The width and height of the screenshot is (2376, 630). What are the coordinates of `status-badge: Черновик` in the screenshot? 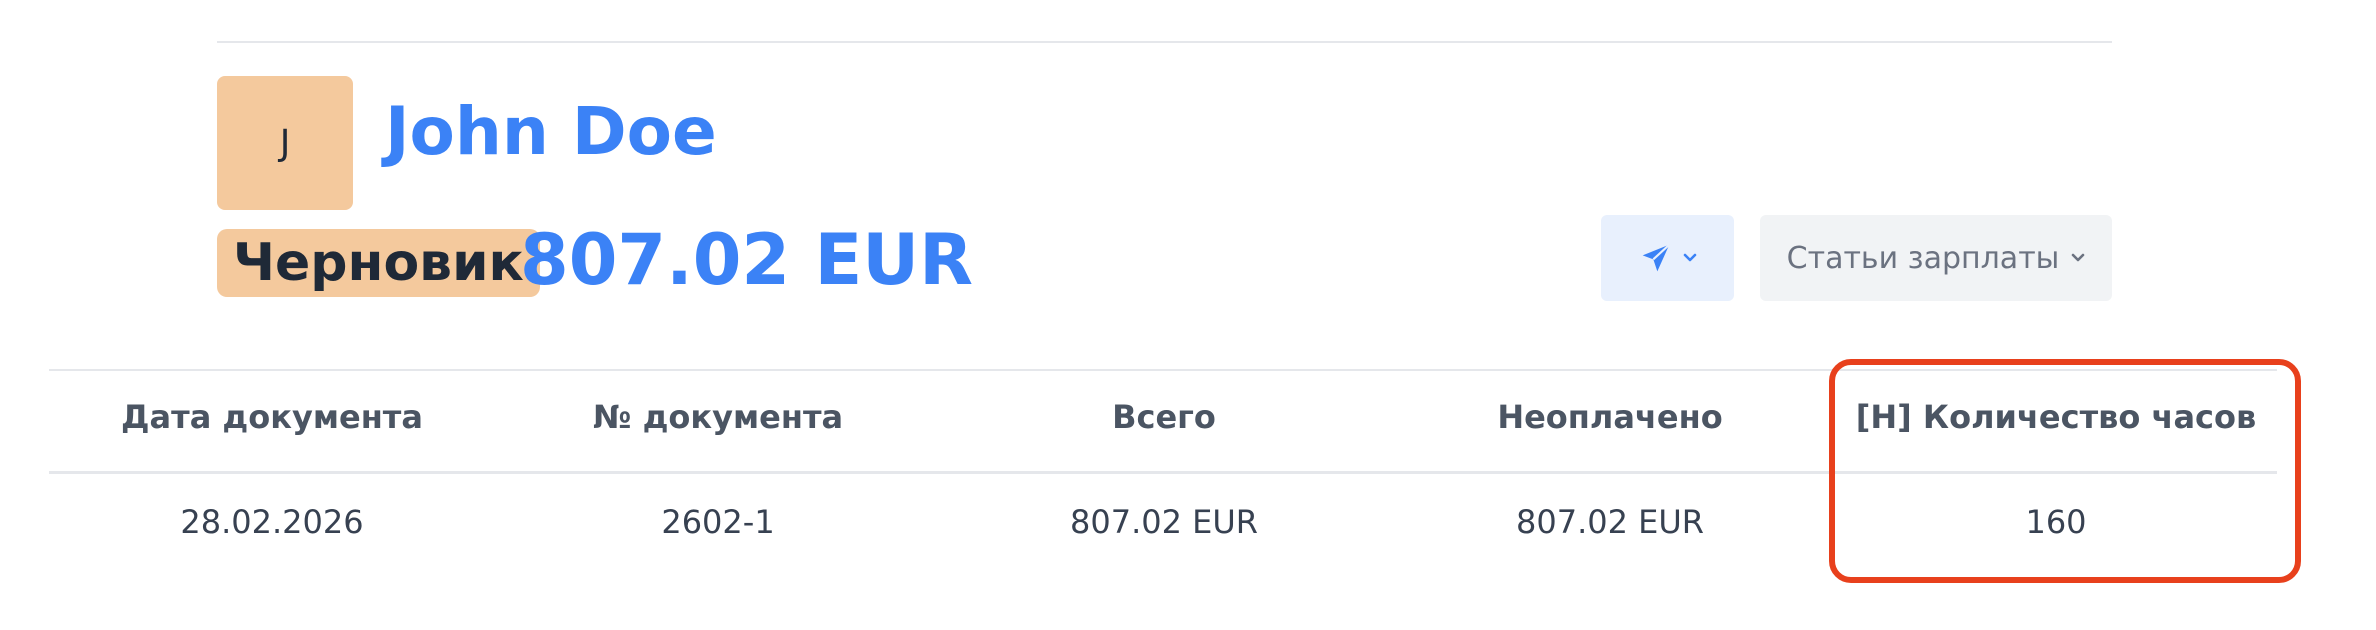 It's located at (378, 263).